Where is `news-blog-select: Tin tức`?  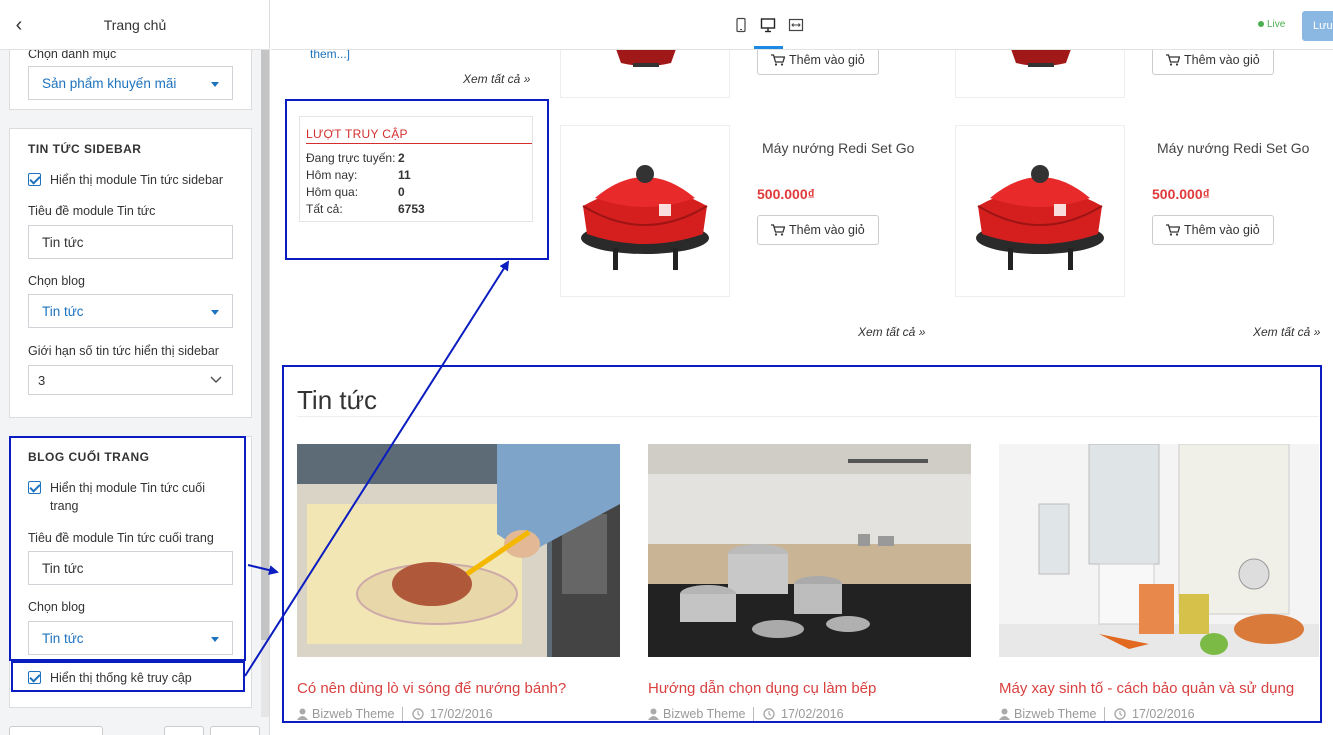
news-blog-select: Tin tức is located at coordinates (130, 311).